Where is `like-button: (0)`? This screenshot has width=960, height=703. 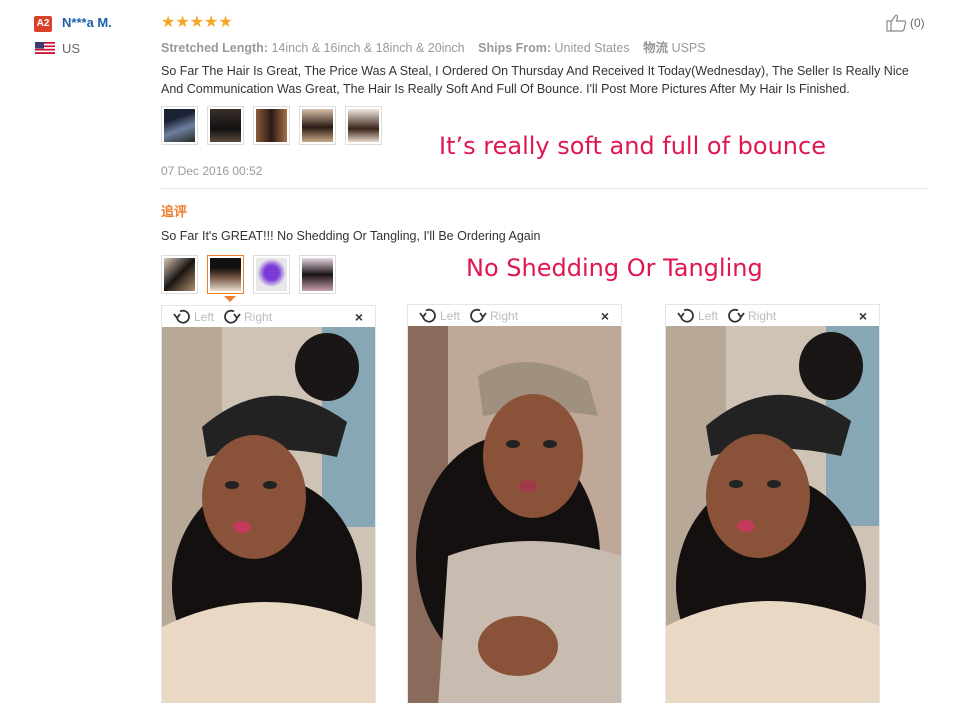
like-button: (0) is located at coordinates (905, 23).